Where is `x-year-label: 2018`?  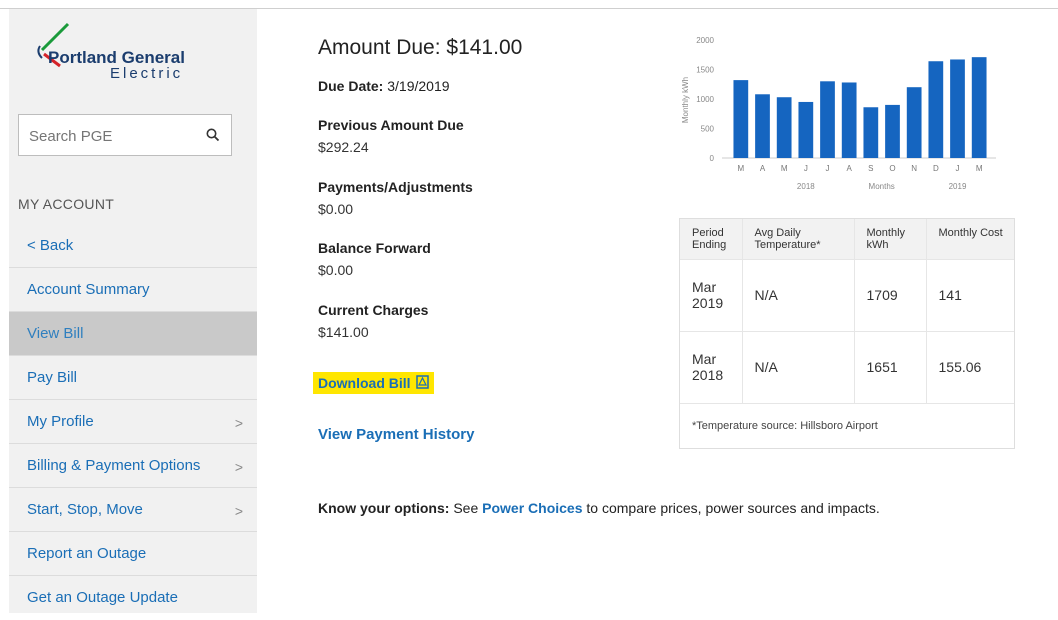 x-year-label: 2018 is located at coordinates (806, 186).